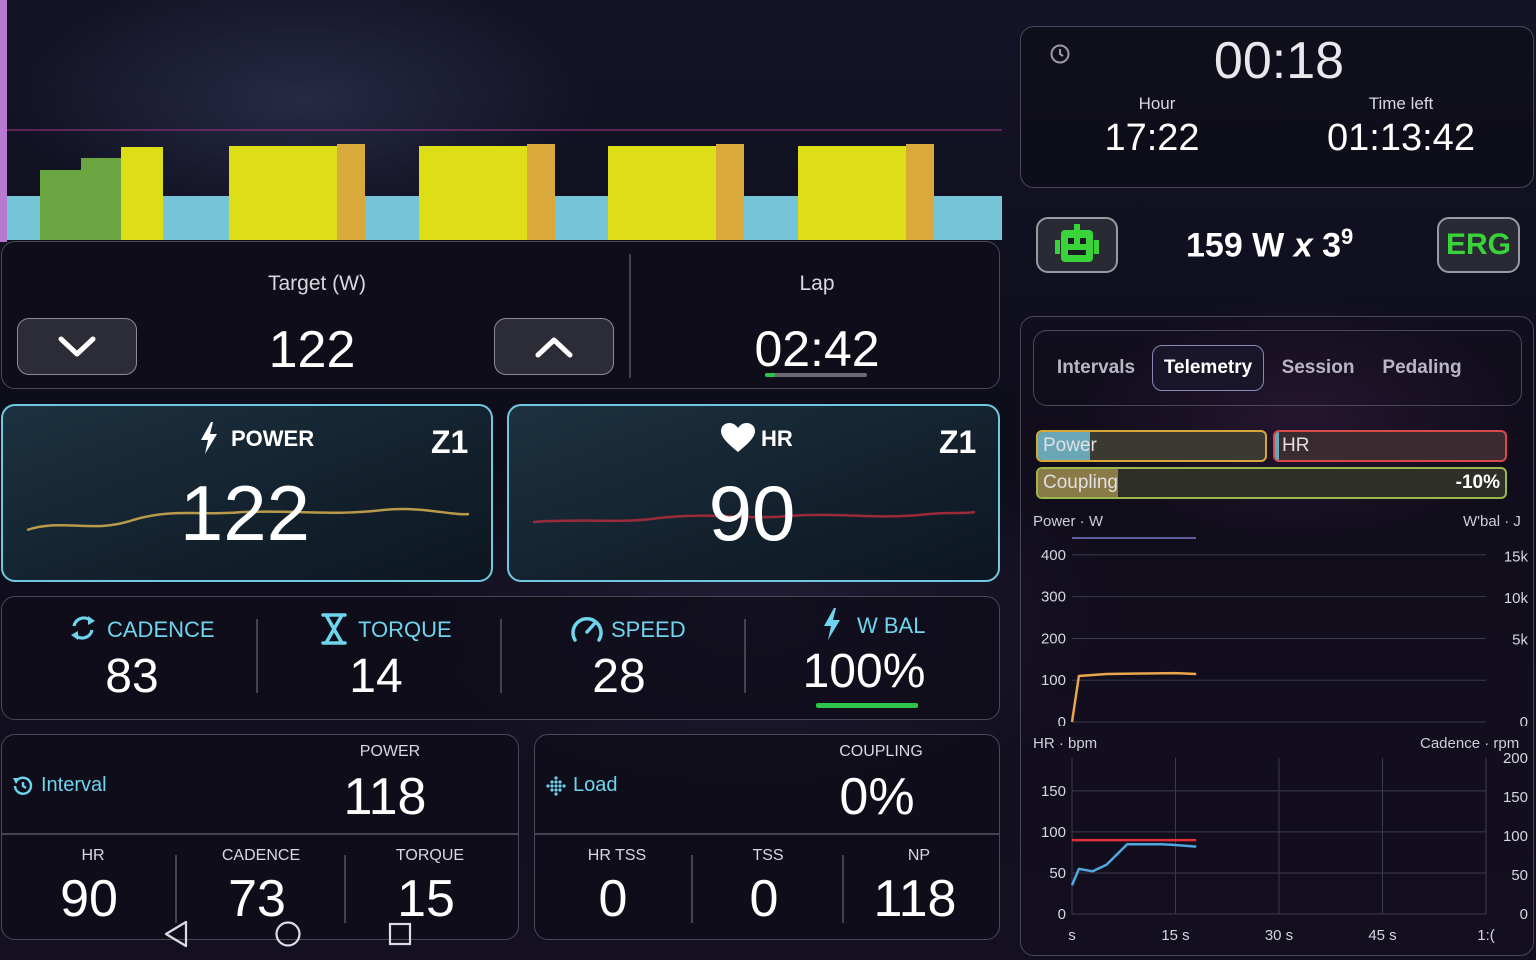 This screenshot has height=960, width=1536. Describe the element at coordinates (1277, 446) in the screenshot. I see `hr-zone-bar-fill` at that location.